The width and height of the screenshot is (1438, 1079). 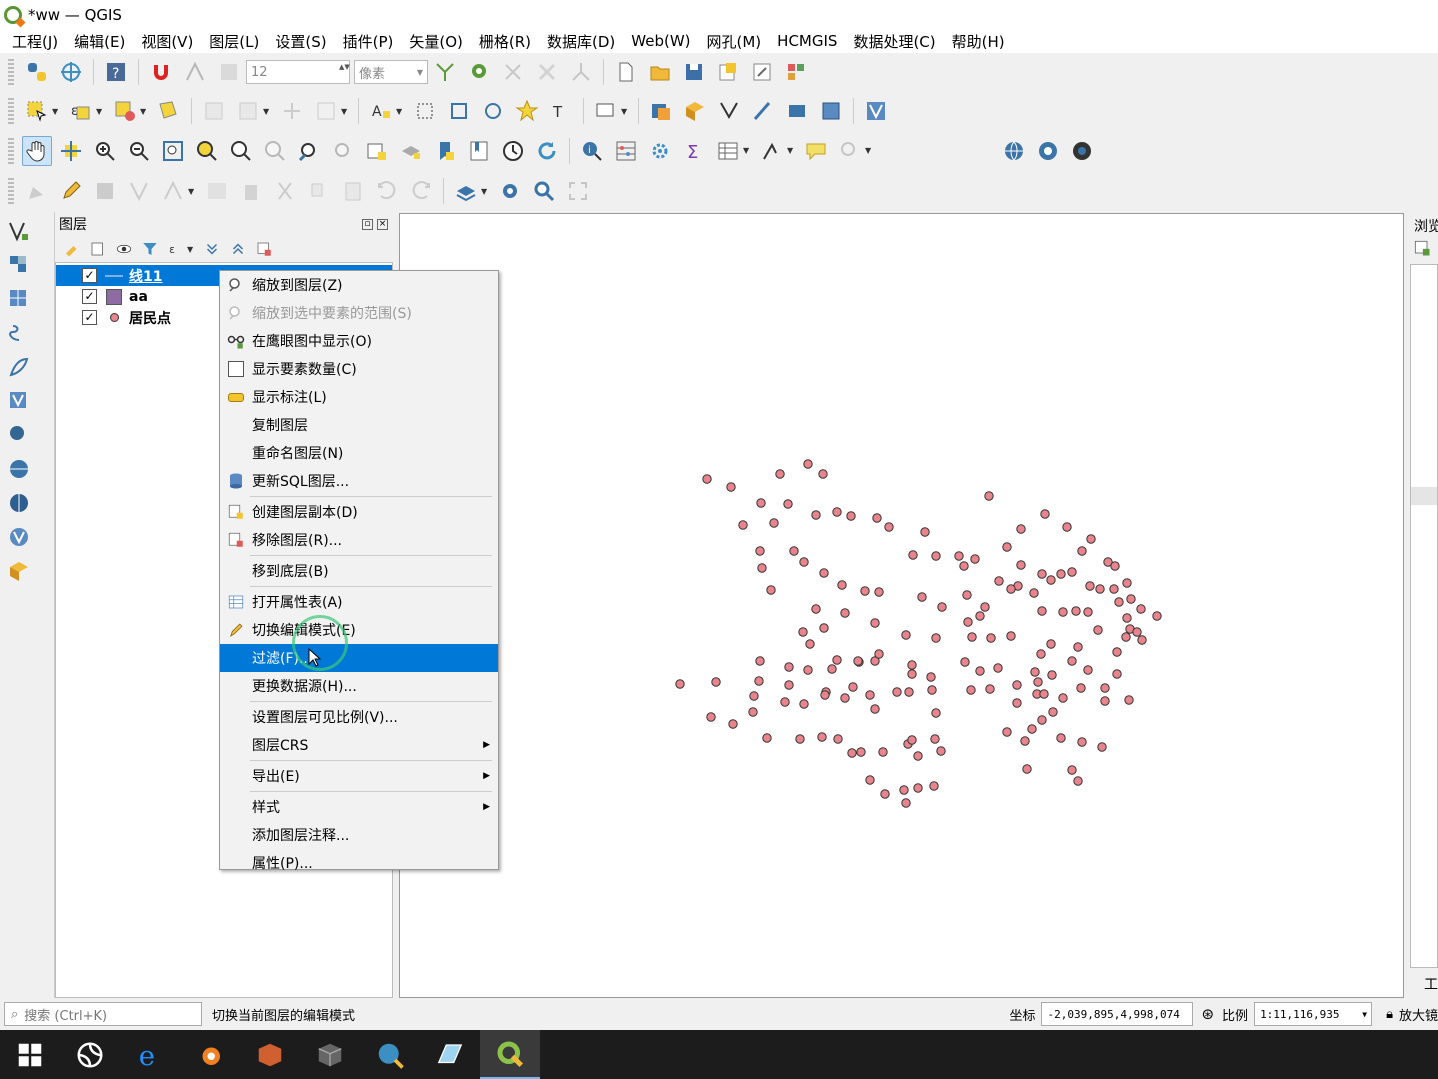 What do you see at coordinates (234, 41) in the screenshot?
I see `menu-layer: 图层(L)` at bounding box center [234, 41].